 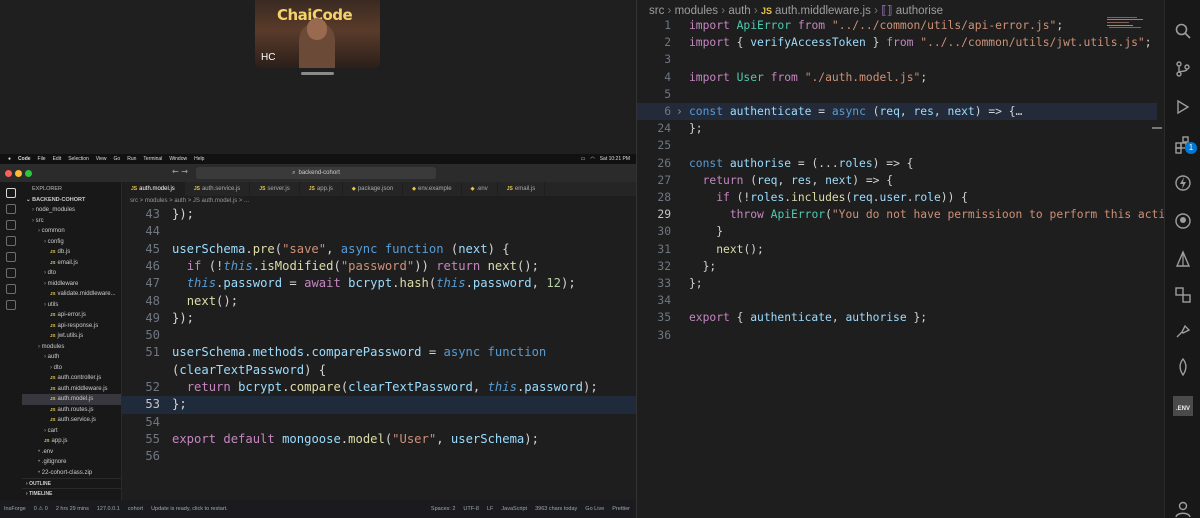 I want to click on code-line: 36, so click(x=897, y=335).